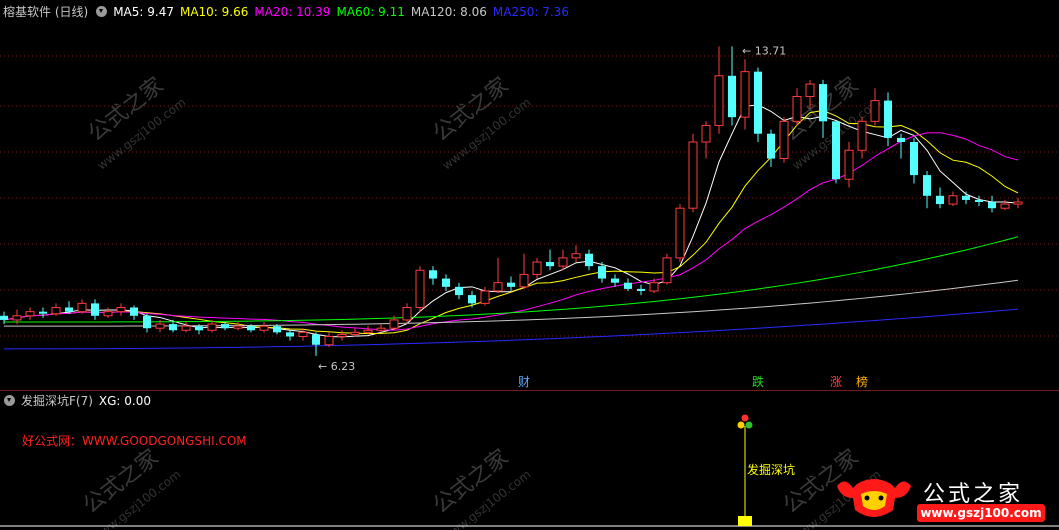 This screenshot has height=530, width=1059. Describe the element at coordinates (758, 381) in the screenshot. I see `event-marker: 跌` at that location.